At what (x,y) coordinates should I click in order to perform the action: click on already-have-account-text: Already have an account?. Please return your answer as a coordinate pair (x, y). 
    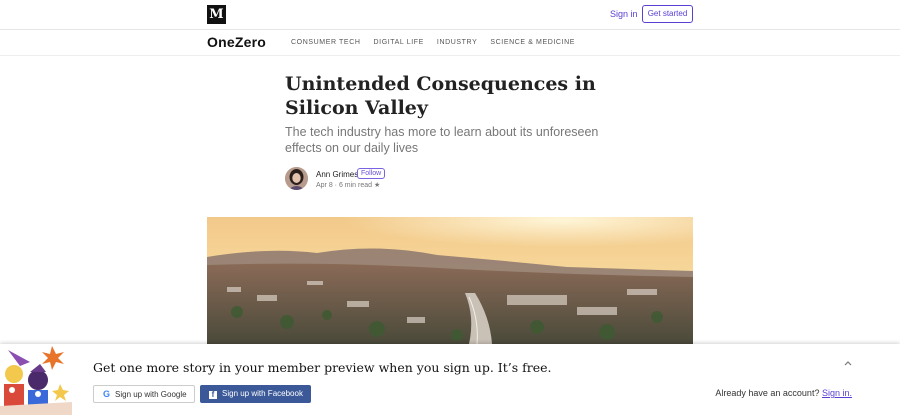
    Looking at the image, I should click on (767, 393).